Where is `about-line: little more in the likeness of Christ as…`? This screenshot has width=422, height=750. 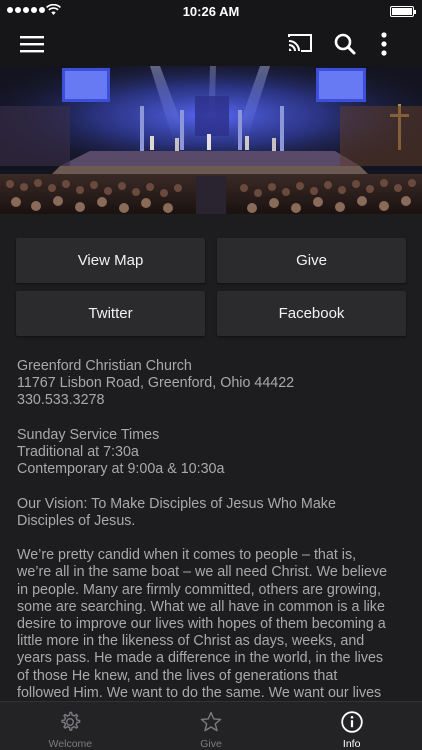
about-line: little more in the likeness of Christ as… is located at coordinates (191, 641).